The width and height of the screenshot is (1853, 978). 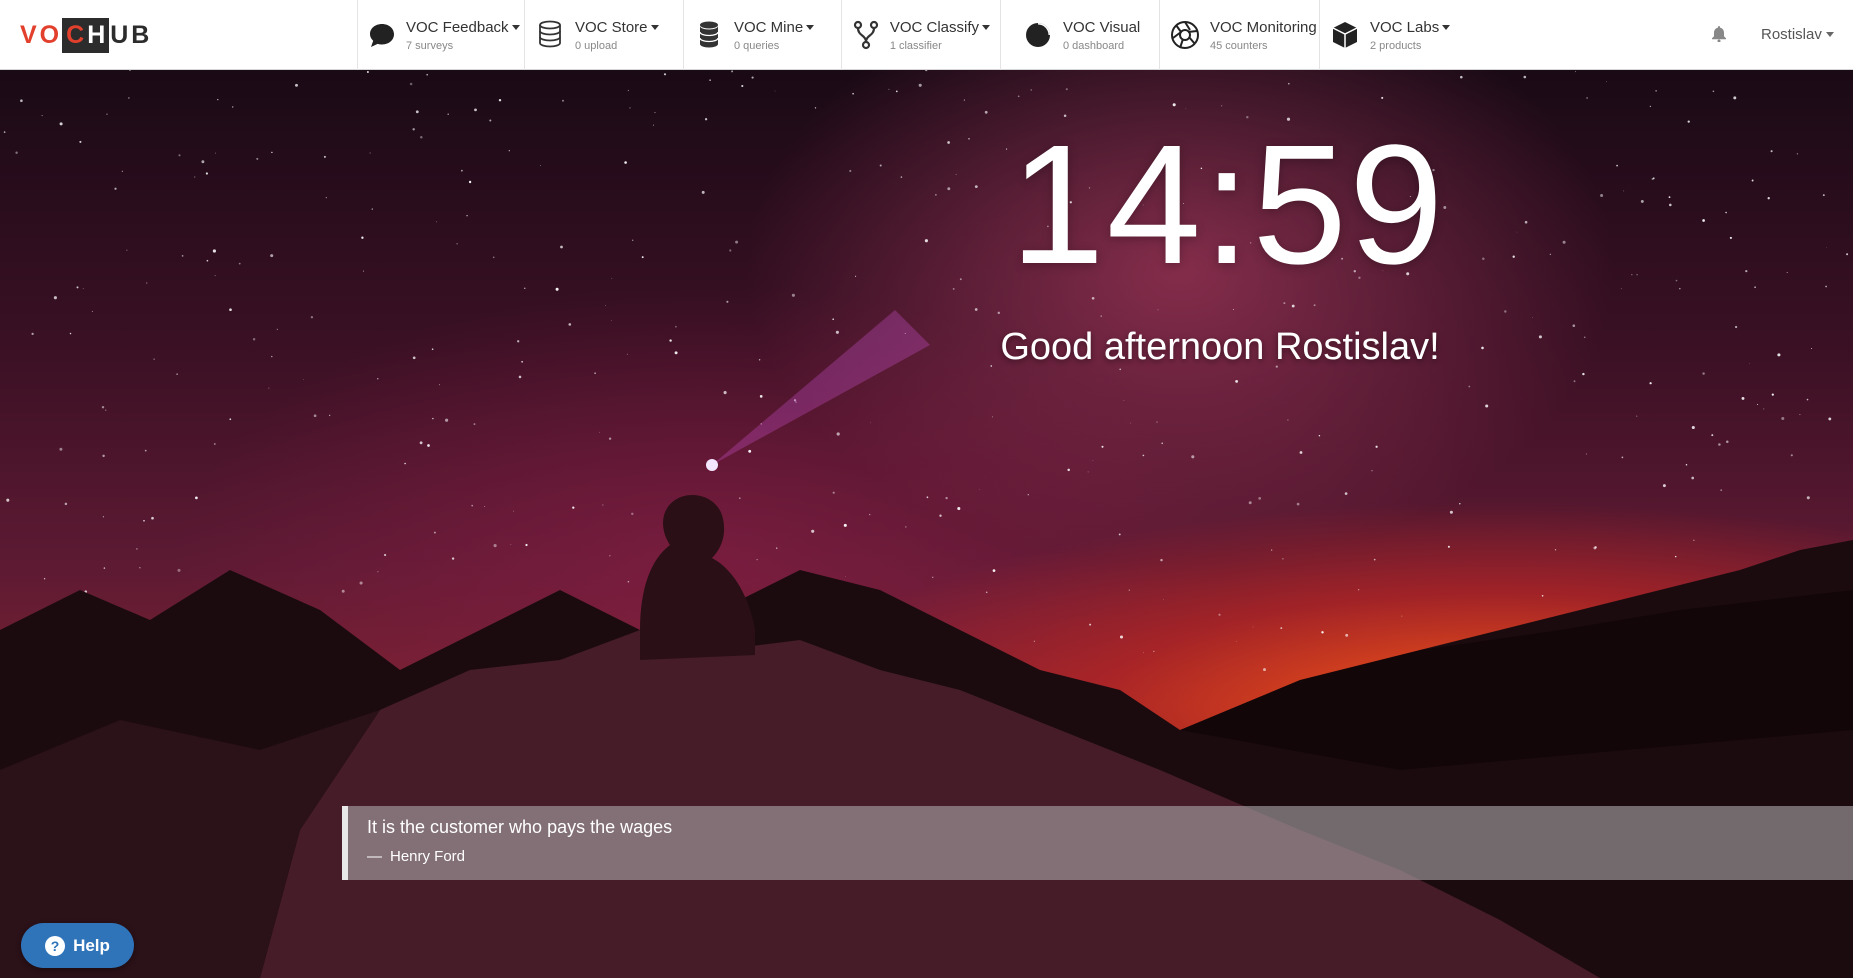 I want to click on help-button: ? Help, so click(x=77, y=945).